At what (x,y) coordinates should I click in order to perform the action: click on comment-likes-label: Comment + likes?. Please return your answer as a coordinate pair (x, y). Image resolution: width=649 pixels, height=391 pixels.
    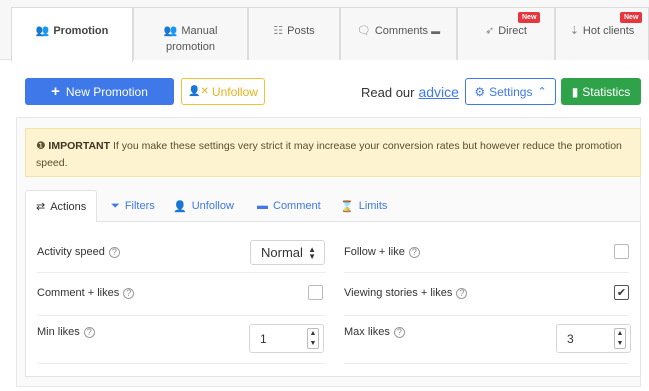
    Looking at the image, I should click on (86, 293).